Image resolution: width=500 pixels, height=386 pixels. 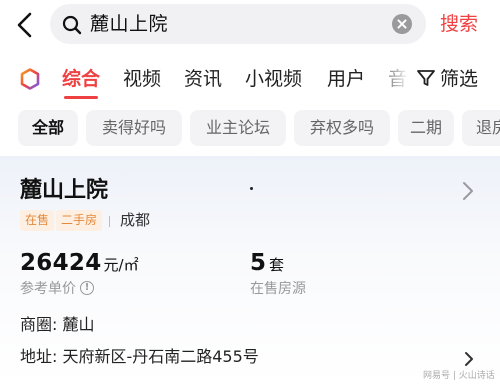 What do you see at coordinates (121, 265) in the screenshot?
I see `price-unit: 元/㎡` at bounding box center [121, 265].